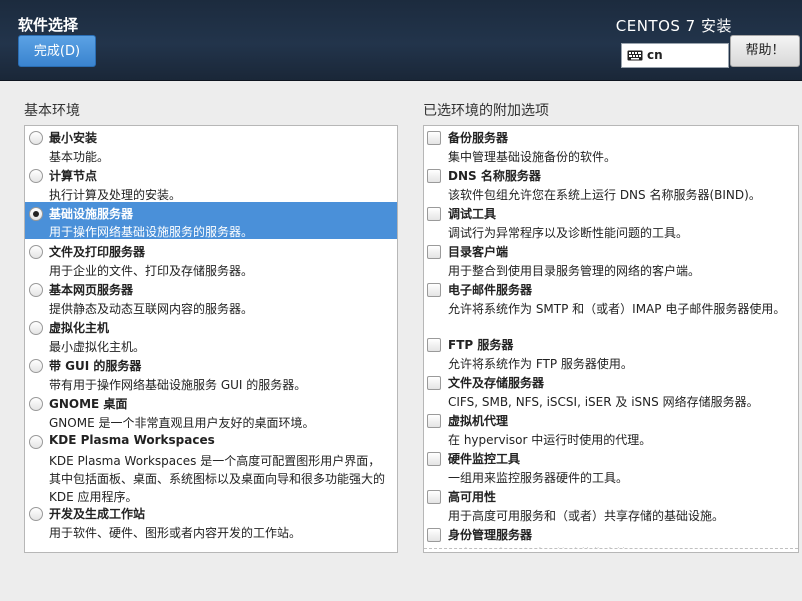  I want to click on option-name: FTP 服务器, so click(481, 345).